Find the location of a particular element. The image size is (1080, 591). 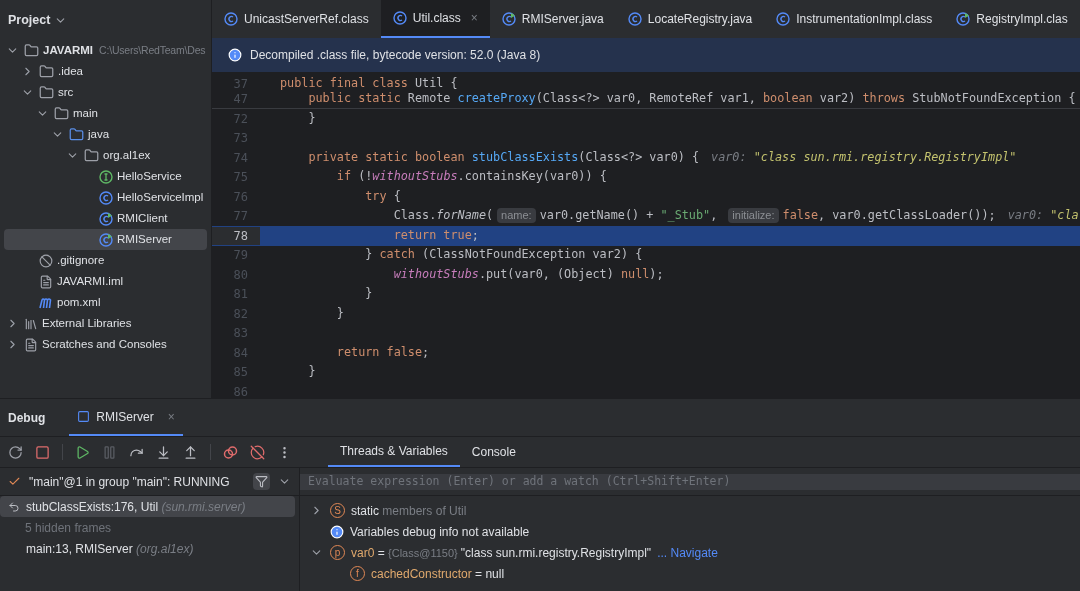

code-line: withoutStubs.put(var0, (Object) null); is located at coordinates (528, 274).